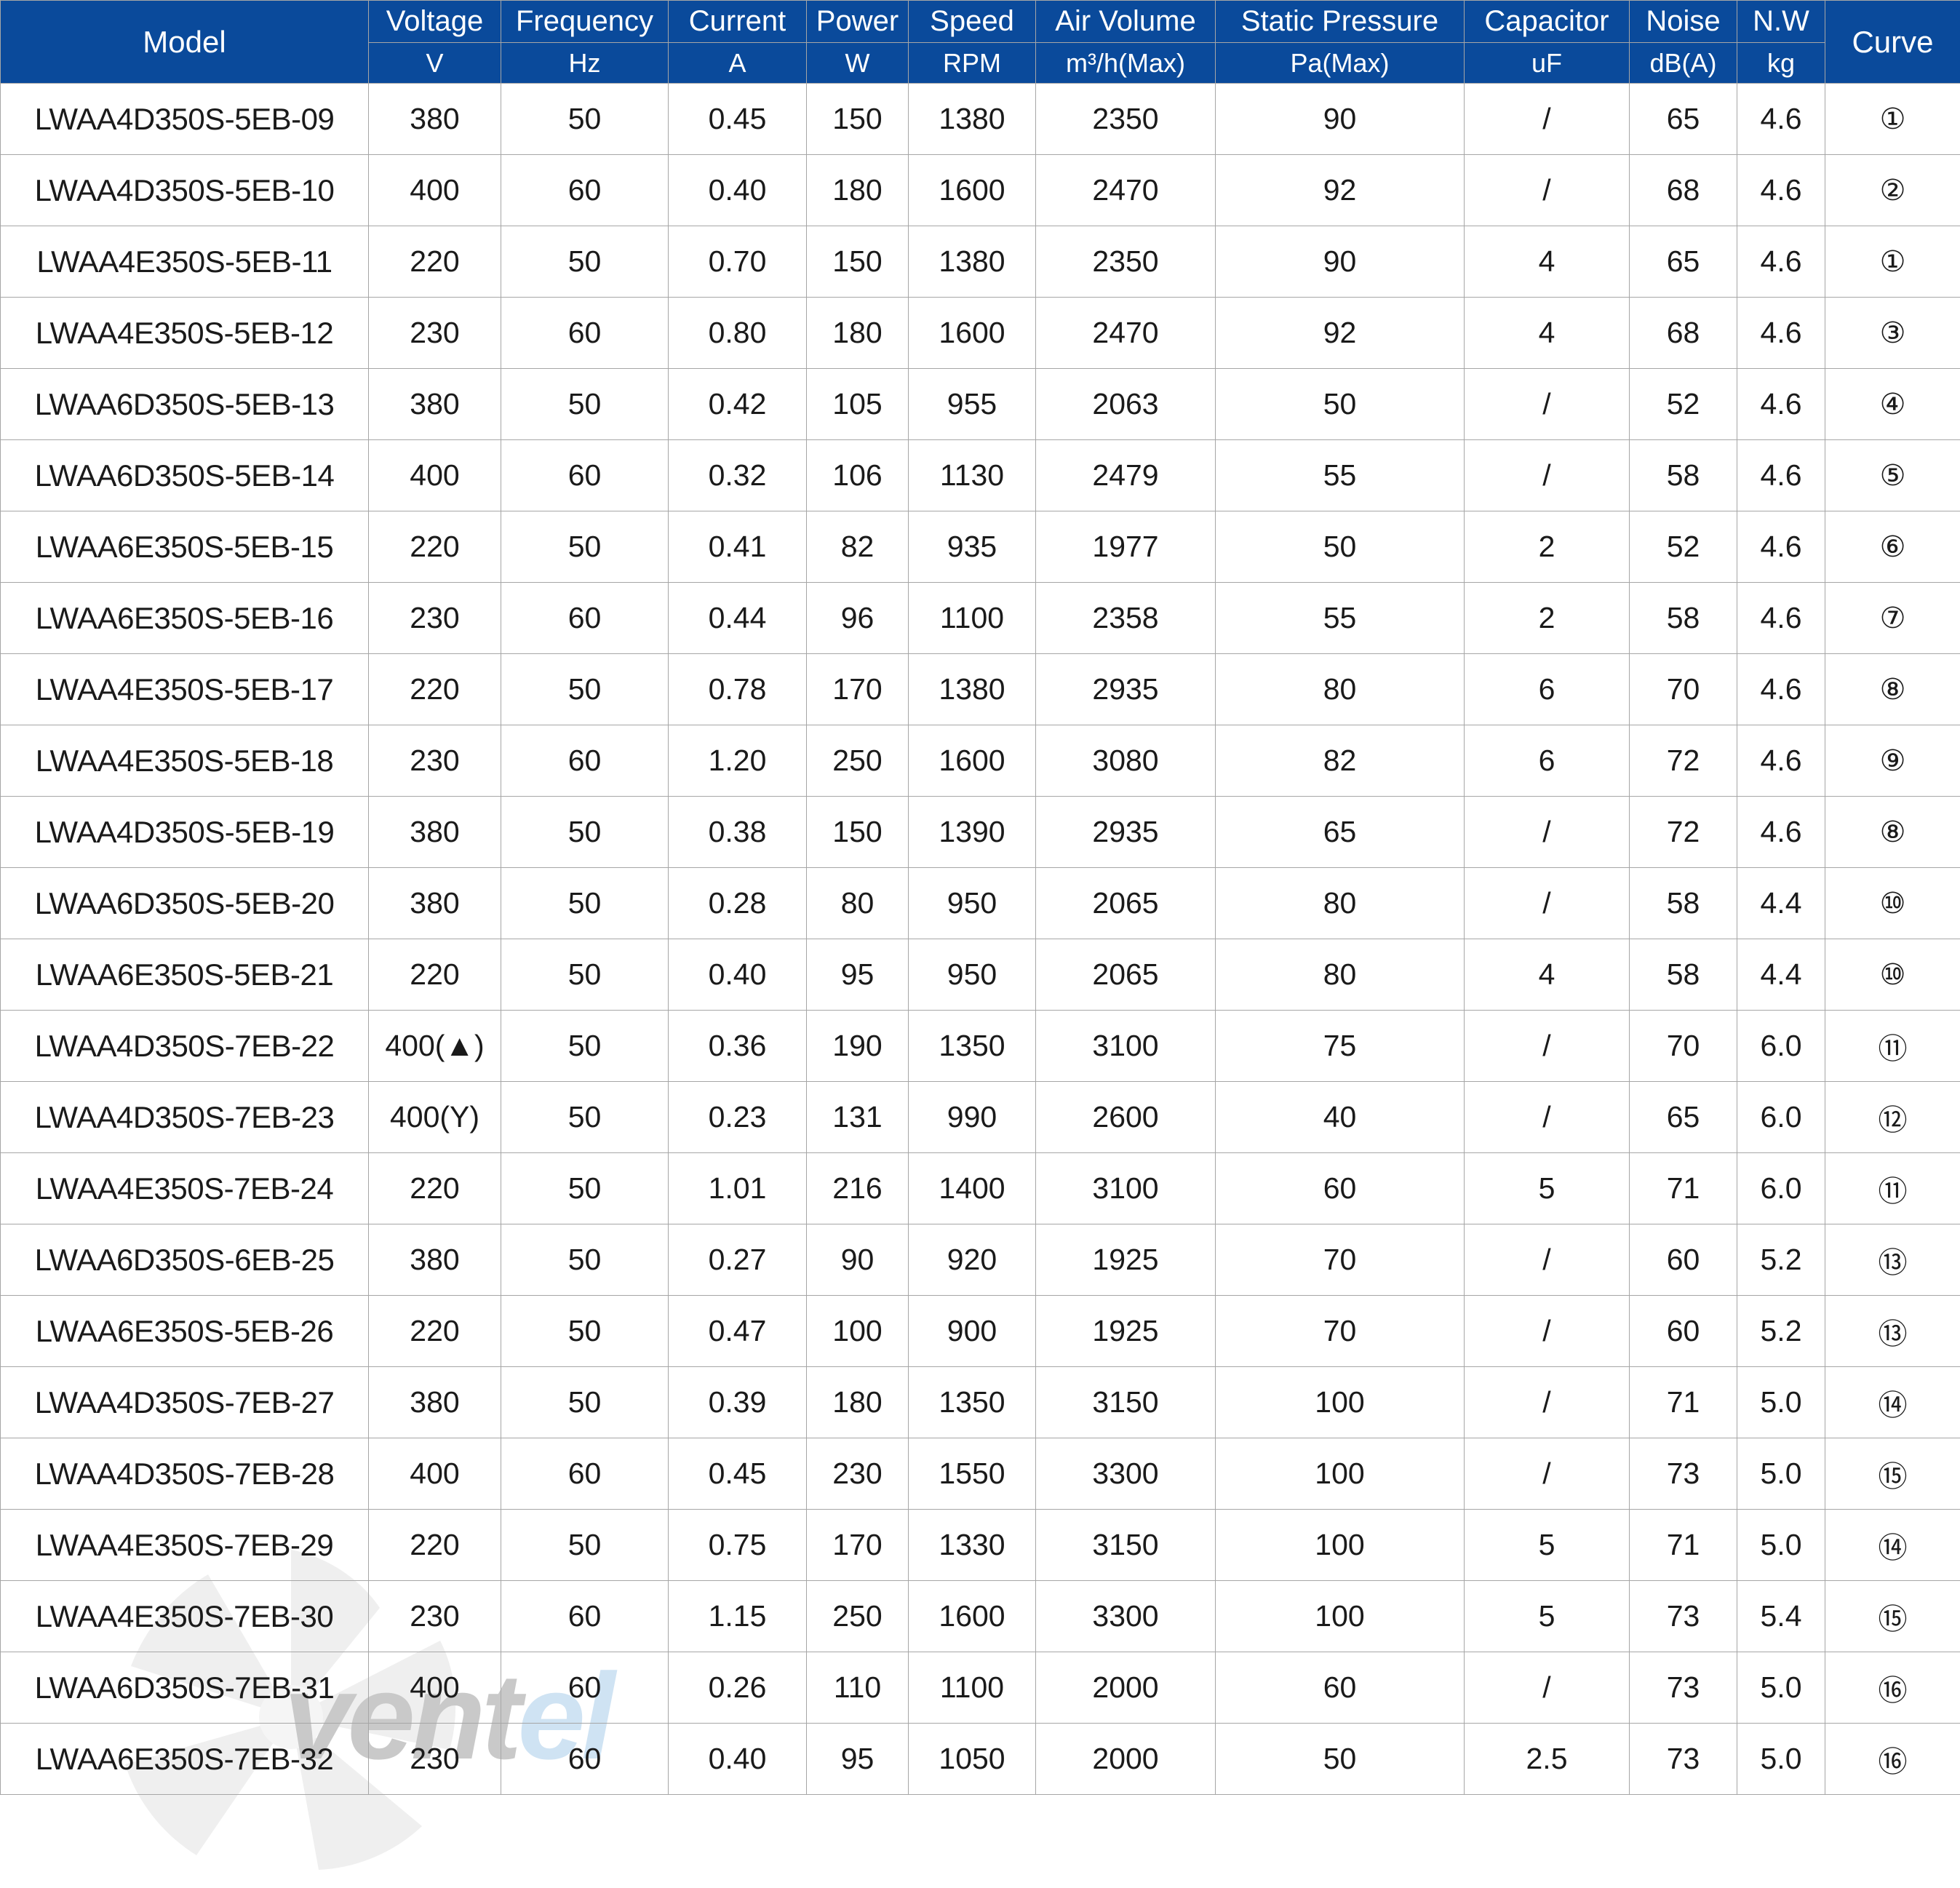 The image size is (1960, 1888). What do you see at coordinates (737, 333) in the screenshot?
I see `cell-current: 0.80` at bounding box center [737, 333].